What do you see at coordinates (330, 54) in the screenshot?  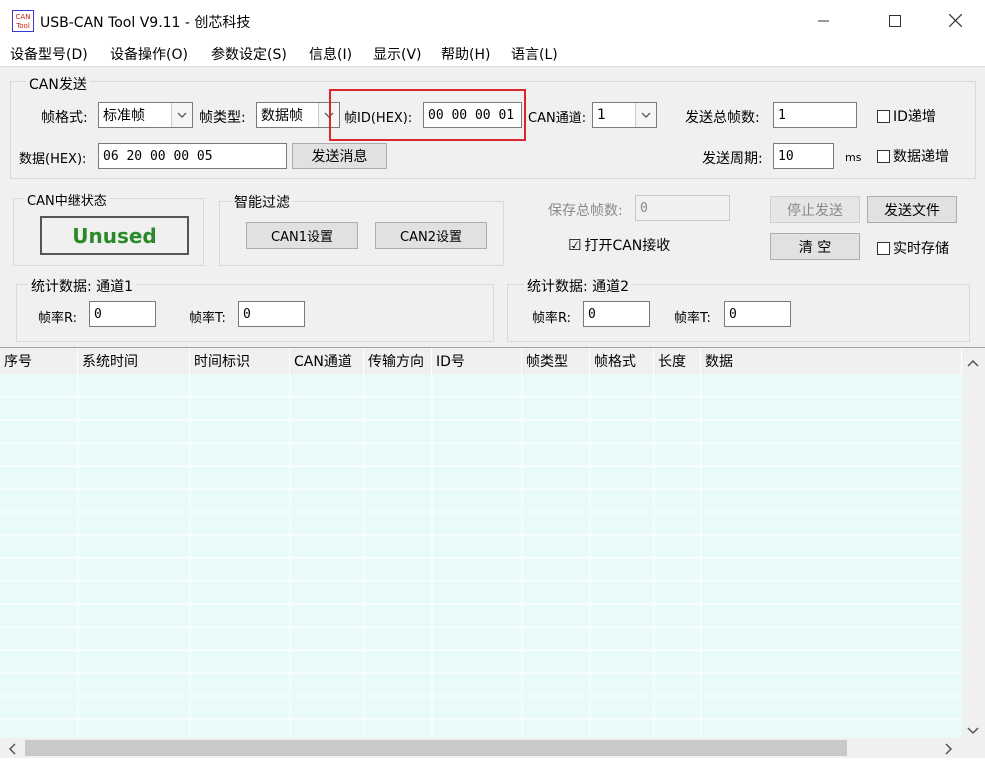 I see `menu-info: 信息(I)` at bounding box center [330, 54].